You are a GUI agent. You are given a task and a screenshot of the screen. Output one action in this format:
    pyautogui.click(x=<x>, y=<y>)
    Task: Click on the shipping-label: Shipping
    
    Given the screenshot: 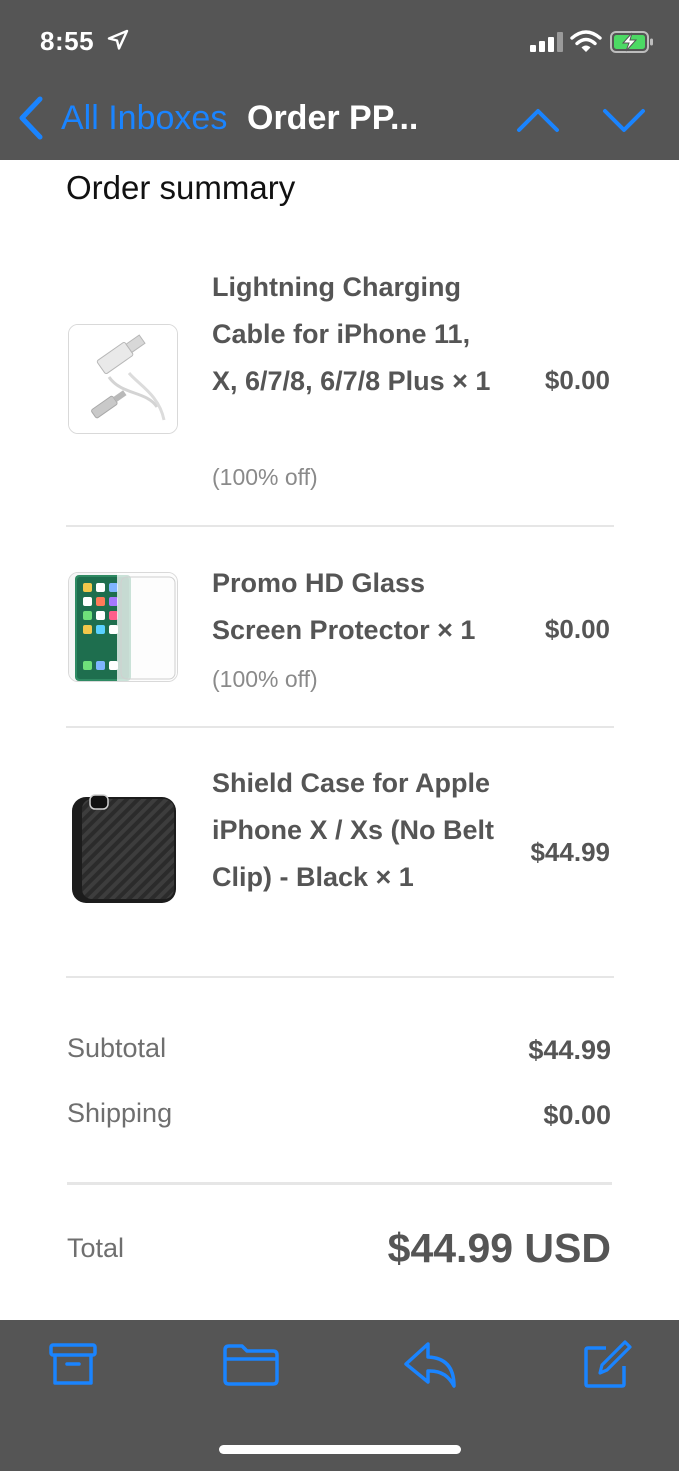 What is the action you would take?
    pyautogui.click(x=120, y=1113)
    